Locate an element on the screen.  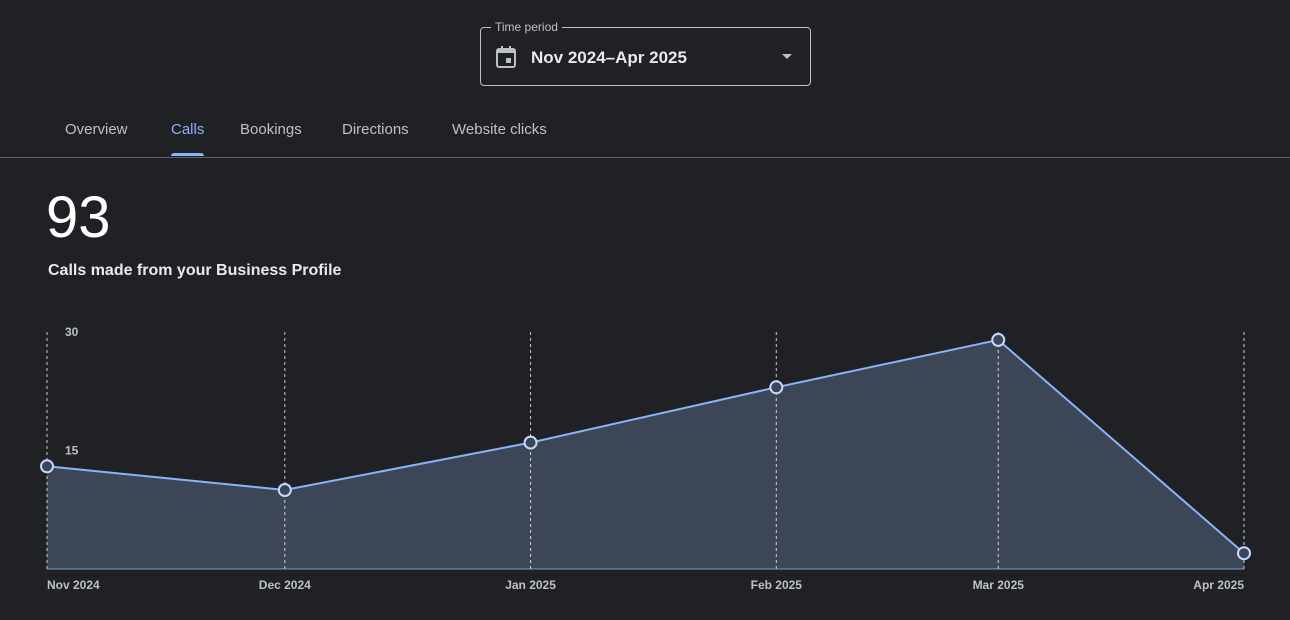
x-tick-label-nov-2024: Nov 2024 is located at coordinates (73, 585).